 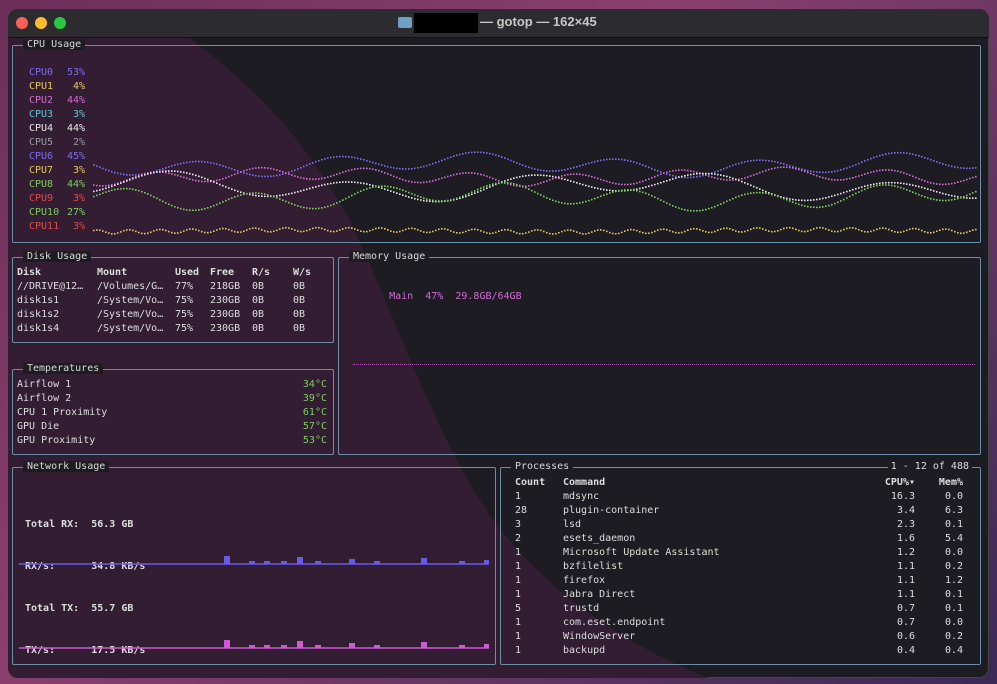 What do you see at coordinates (60, 23) in the screenshot?
I see `maximize-button` at bounding box center [60, 23].